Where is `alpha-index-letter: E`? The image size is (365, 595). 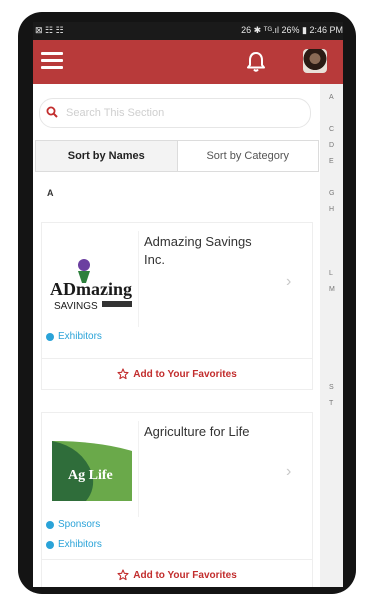 alpha-index-letter: E is located at coordinates (331, 161).